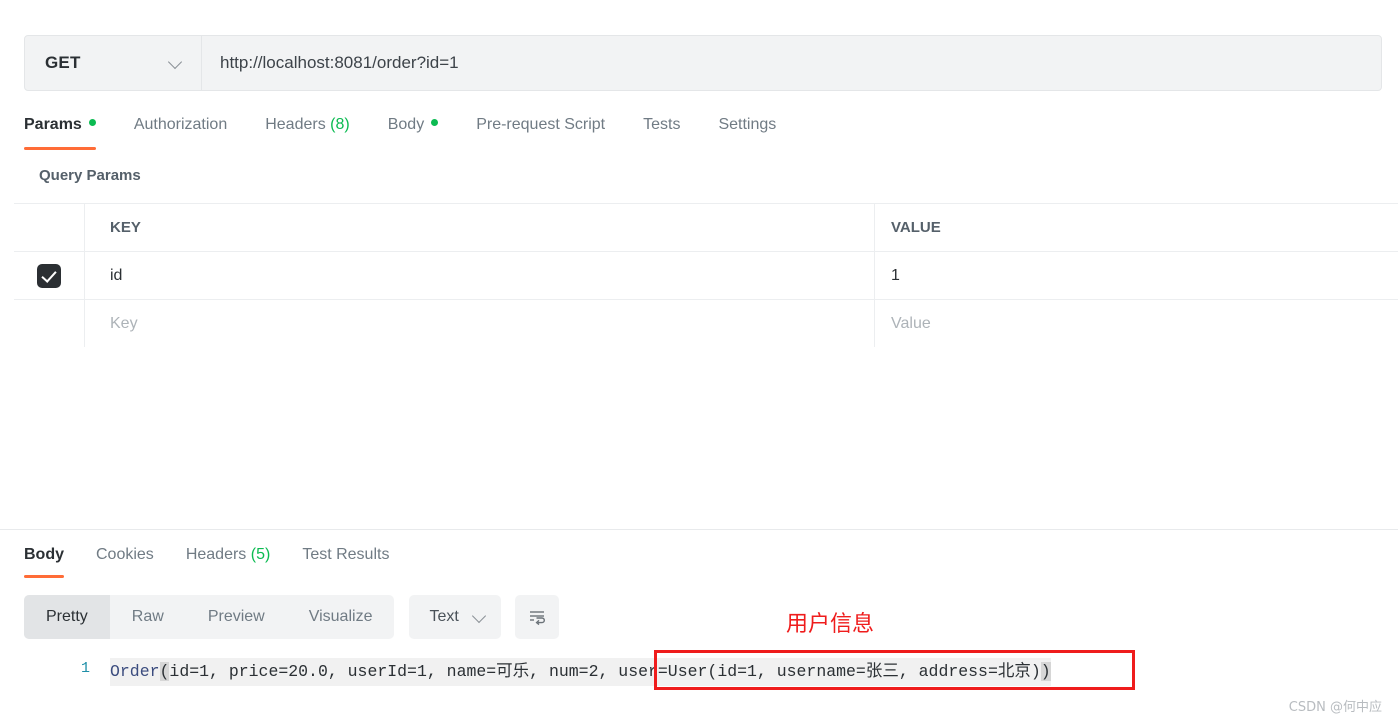 The image size is (1398, 721). I want to click on tab-body-label: Body, so click(406, 124).